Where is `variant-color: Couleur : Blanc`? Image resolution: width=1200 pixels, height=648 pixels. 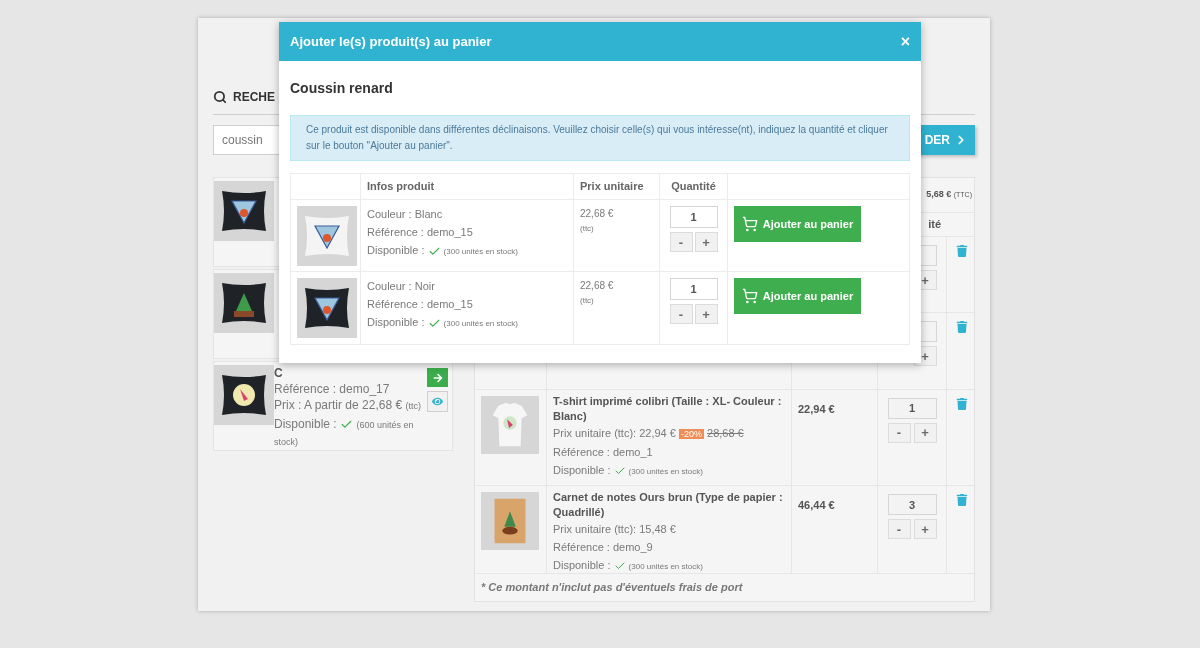
variant-color: Couleur : Blanc is located at coordinates (405, 214).